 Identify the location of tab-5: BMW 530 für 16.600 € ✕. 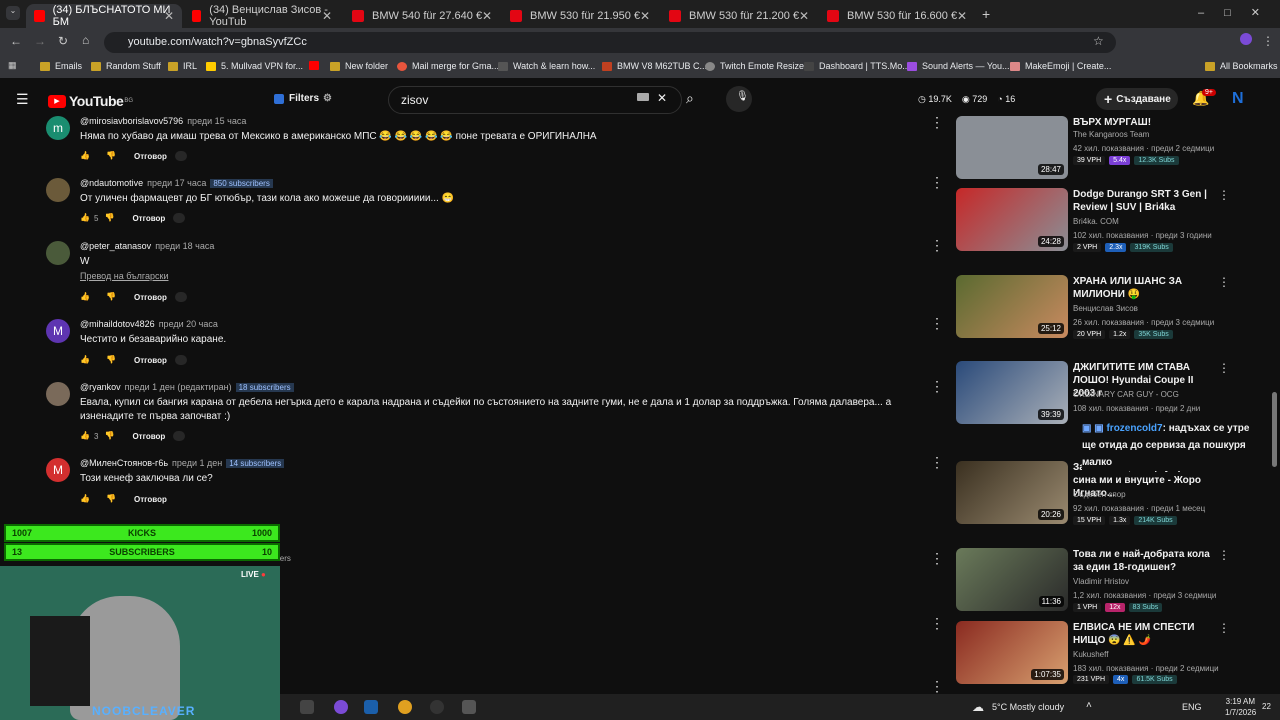
(897, 16).